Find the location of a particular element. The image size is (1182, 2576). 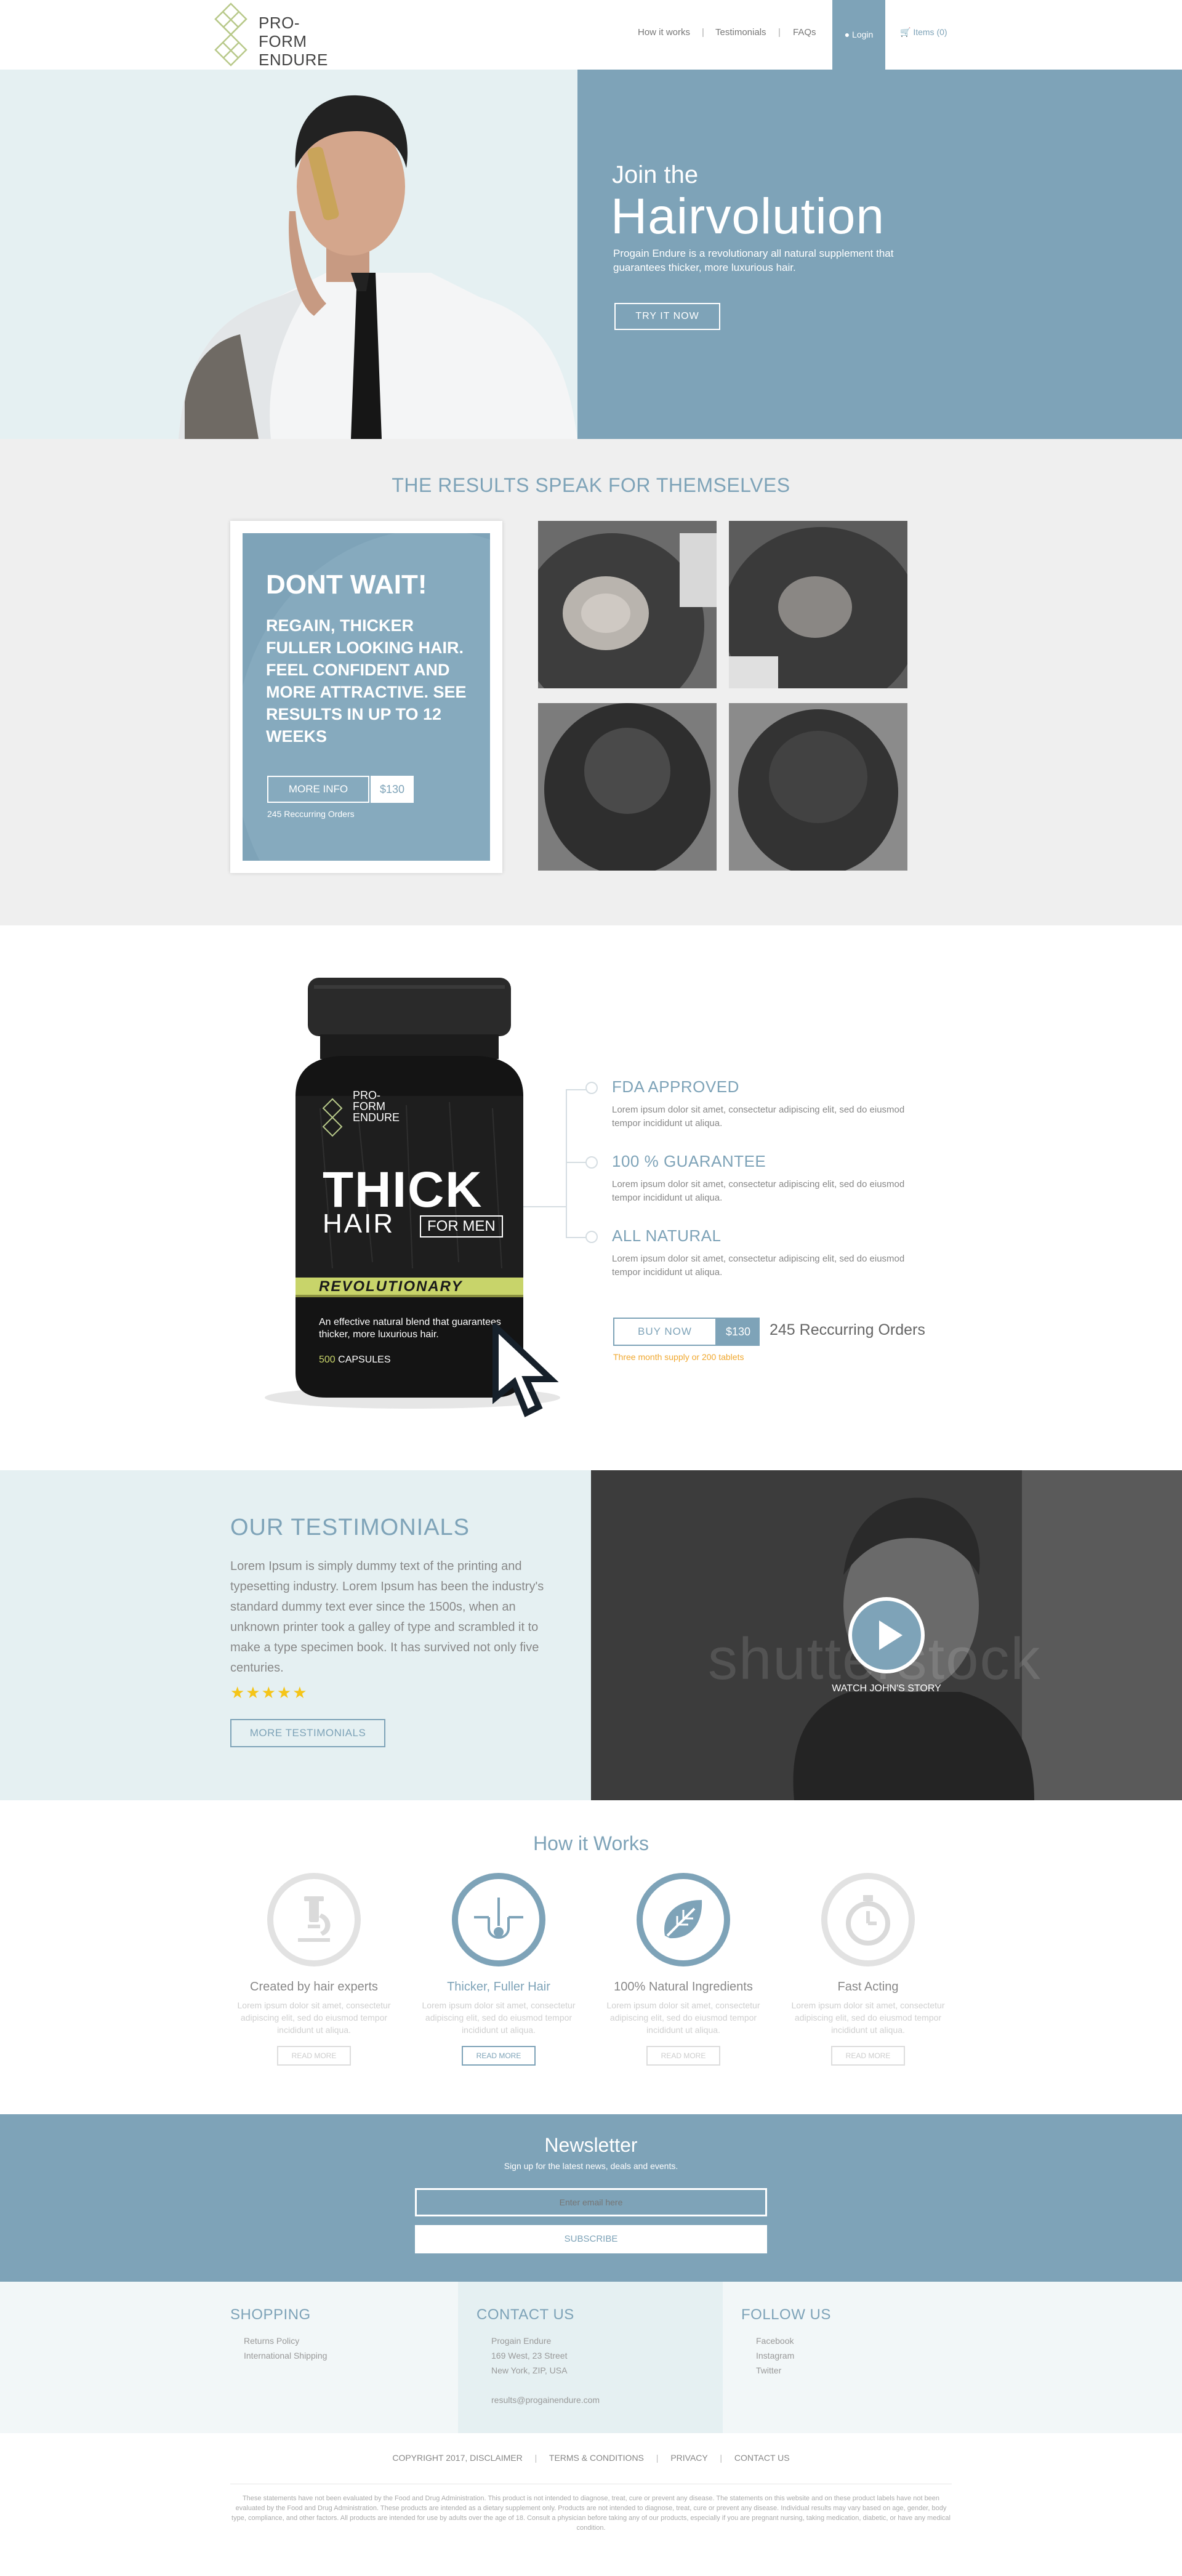

how-item-title: Created by hair experts is located at coordinates (314, 1987).